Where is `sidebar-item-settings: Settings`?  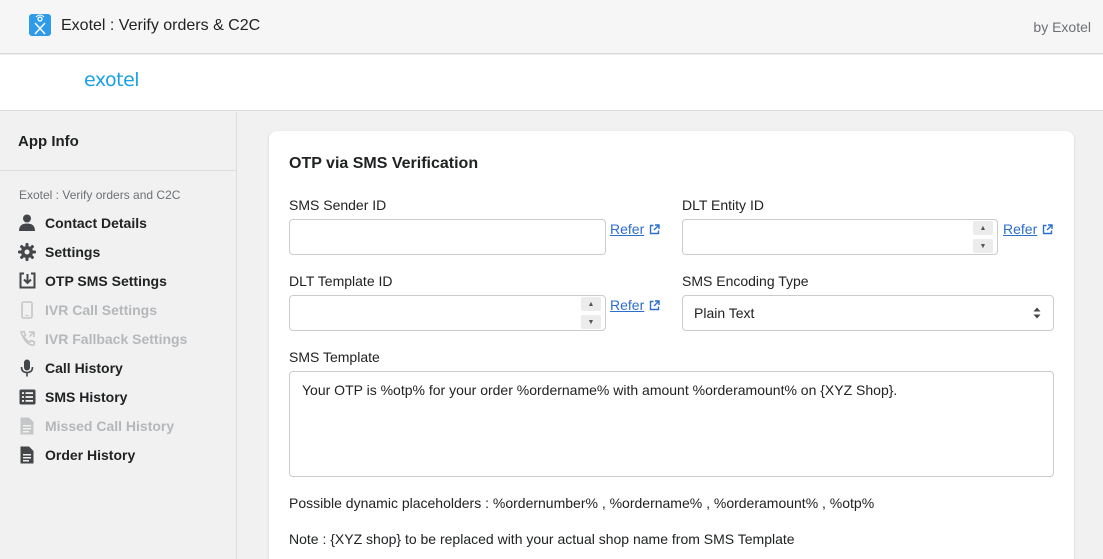 sidebar-item-settings: Settings is located at coordinates (118, 251).